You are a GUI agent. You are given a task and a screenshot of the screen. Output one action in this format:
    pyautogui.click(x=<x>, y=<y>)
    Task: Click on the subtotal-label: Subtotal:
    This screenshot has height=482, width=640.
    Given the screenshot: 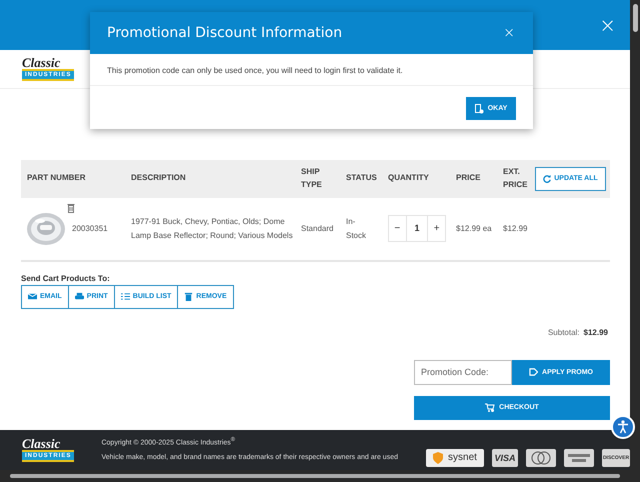 What is the action you would take?
    pyautogui.click(x=564, y=332)
    